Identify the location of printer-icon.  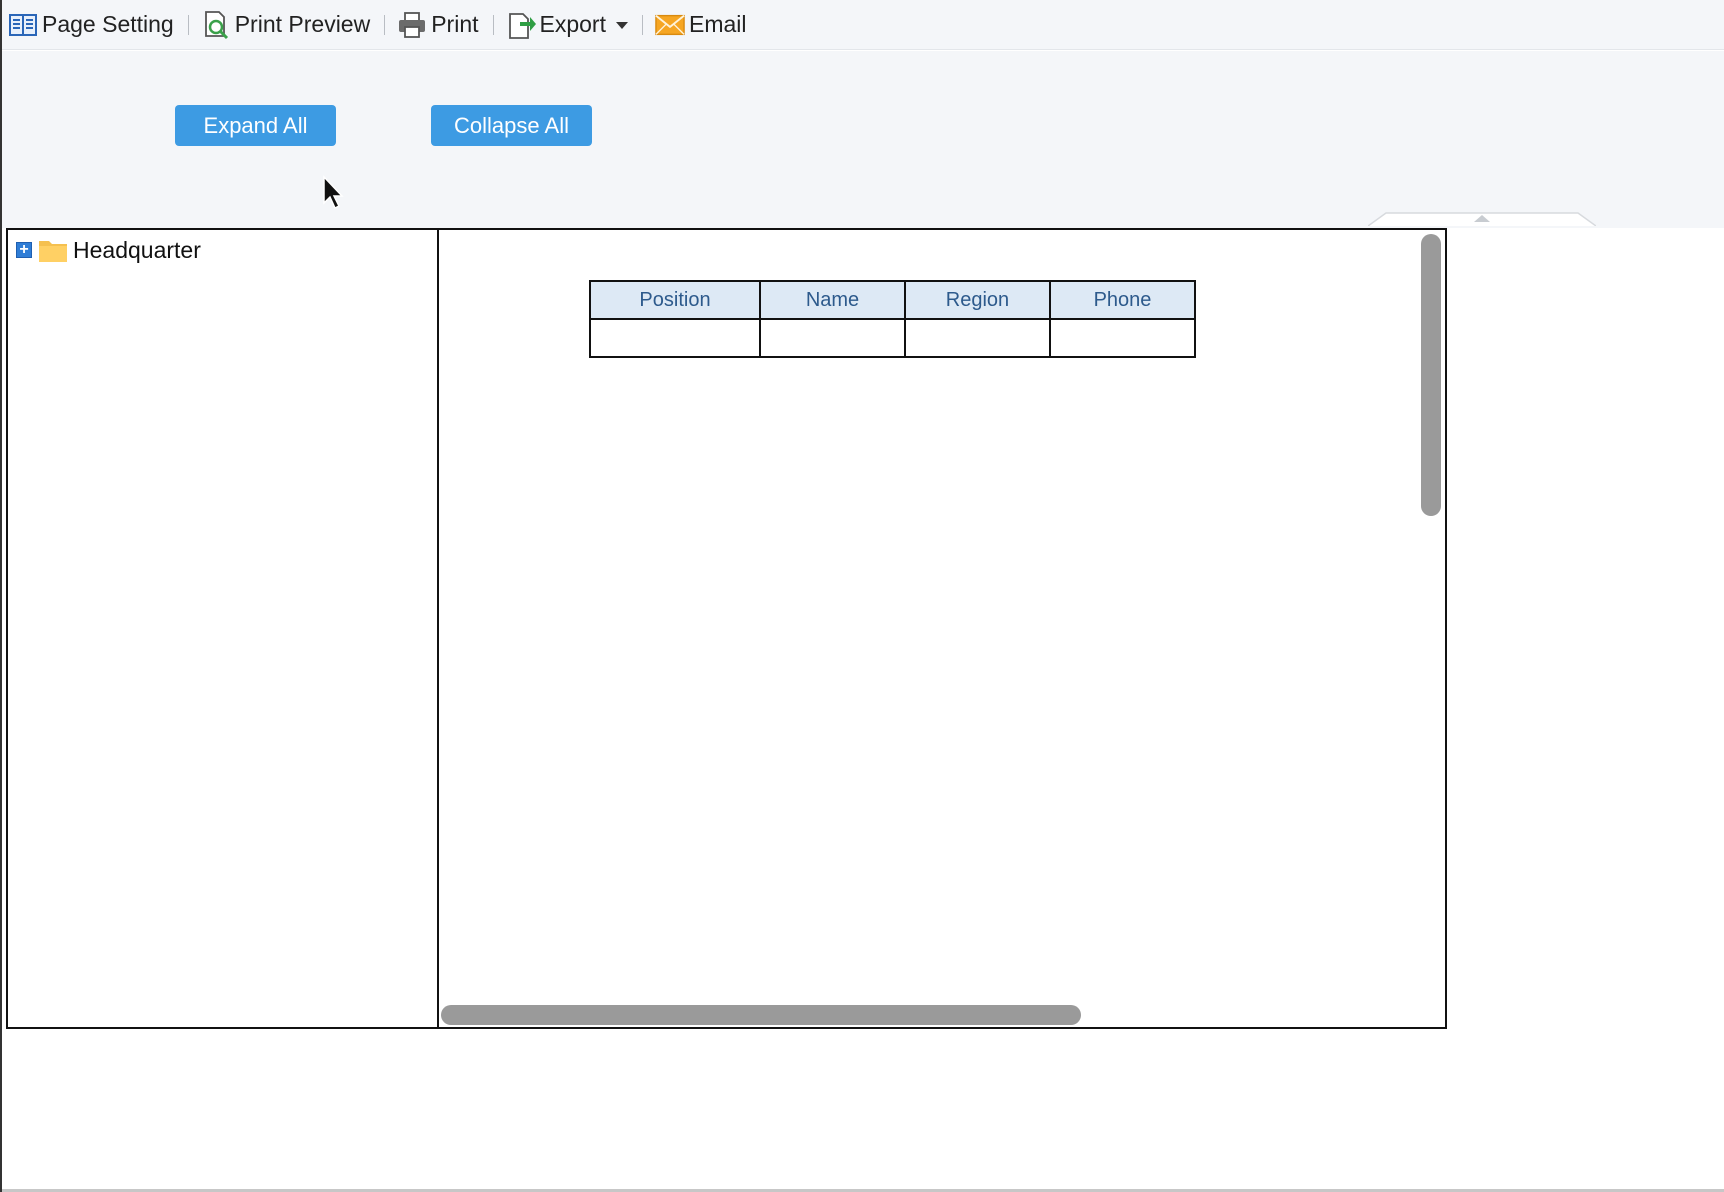
(412, 25).